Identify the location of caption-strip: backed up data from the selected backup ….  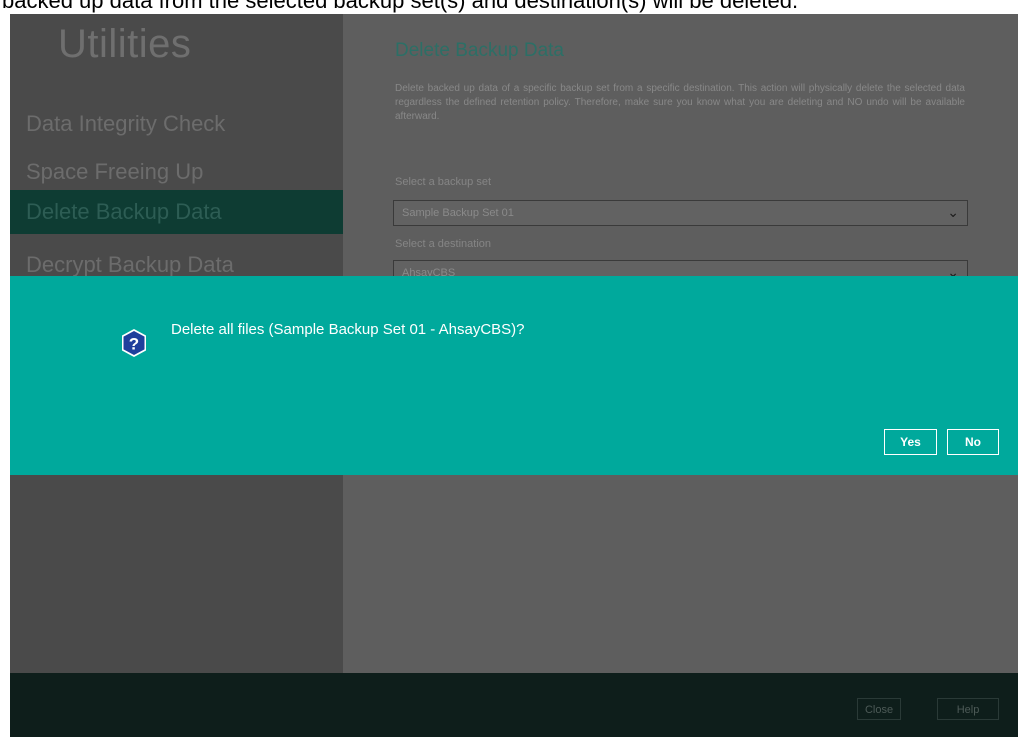
(511, 7).